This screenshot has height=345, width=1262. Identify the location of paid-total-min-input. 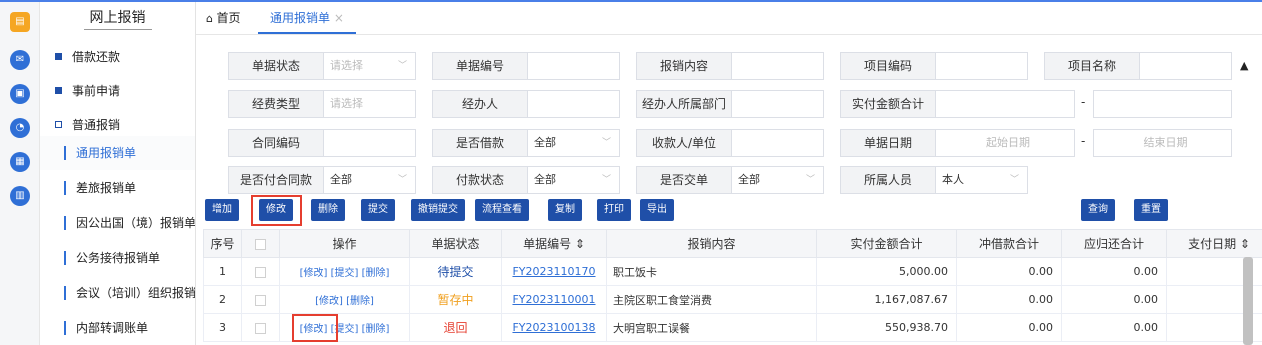
(1005, 104).